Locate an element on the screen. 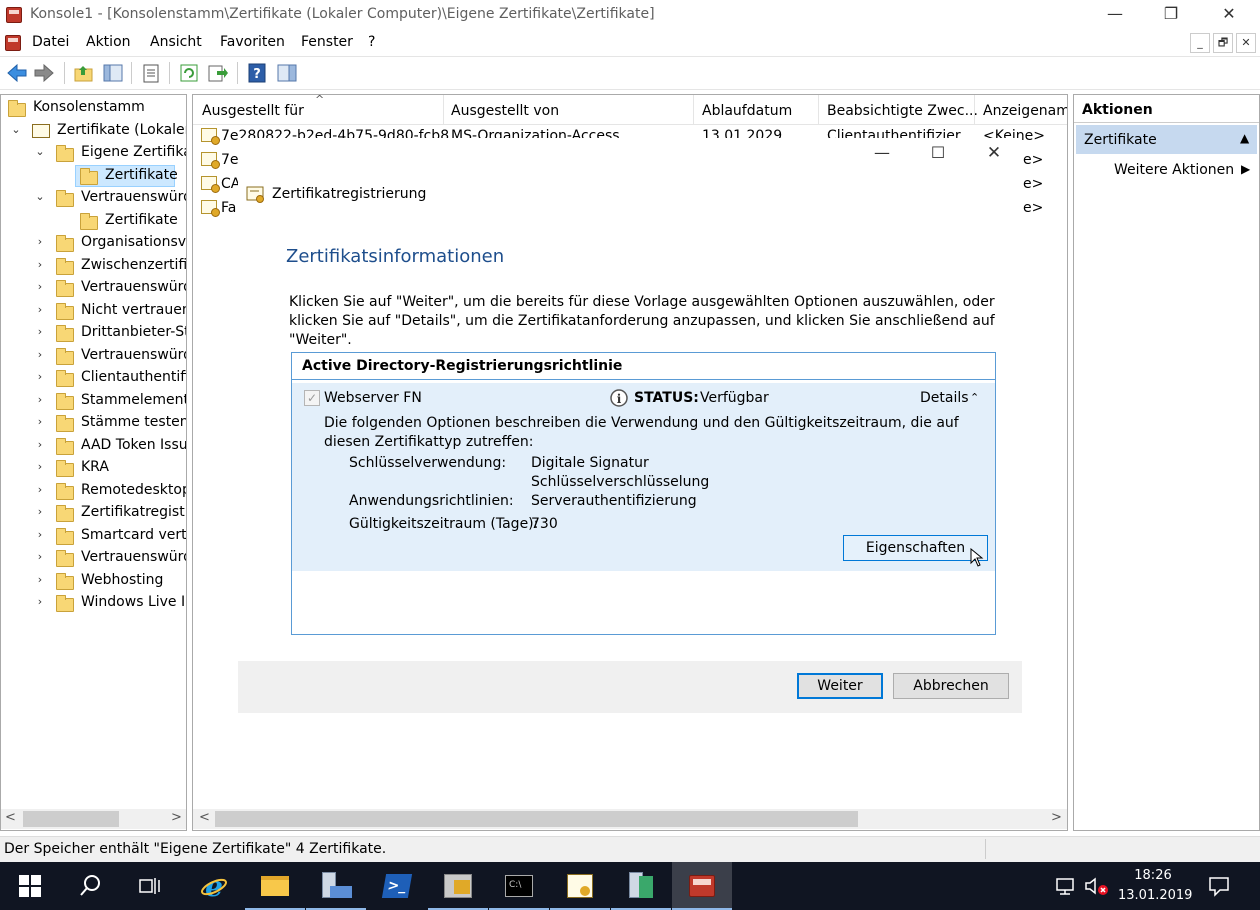 The width and height of the screenshot is (1260, 910). chevron-down-icon: ⌄ is located at coordinates (16, 129).